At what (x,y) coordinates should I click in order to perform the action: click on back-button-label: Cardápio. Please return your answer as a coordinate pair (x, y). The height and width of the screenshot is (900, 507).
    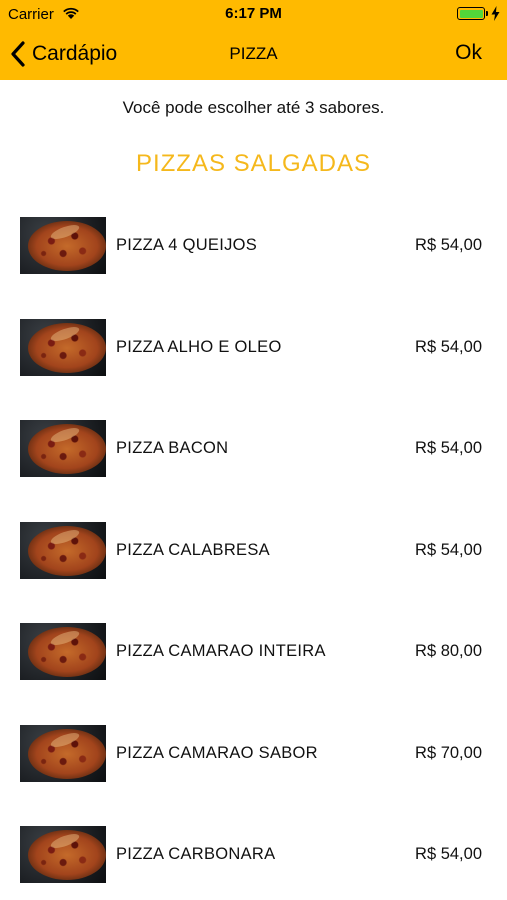
    Looking at the image, I should click on (75, 53).